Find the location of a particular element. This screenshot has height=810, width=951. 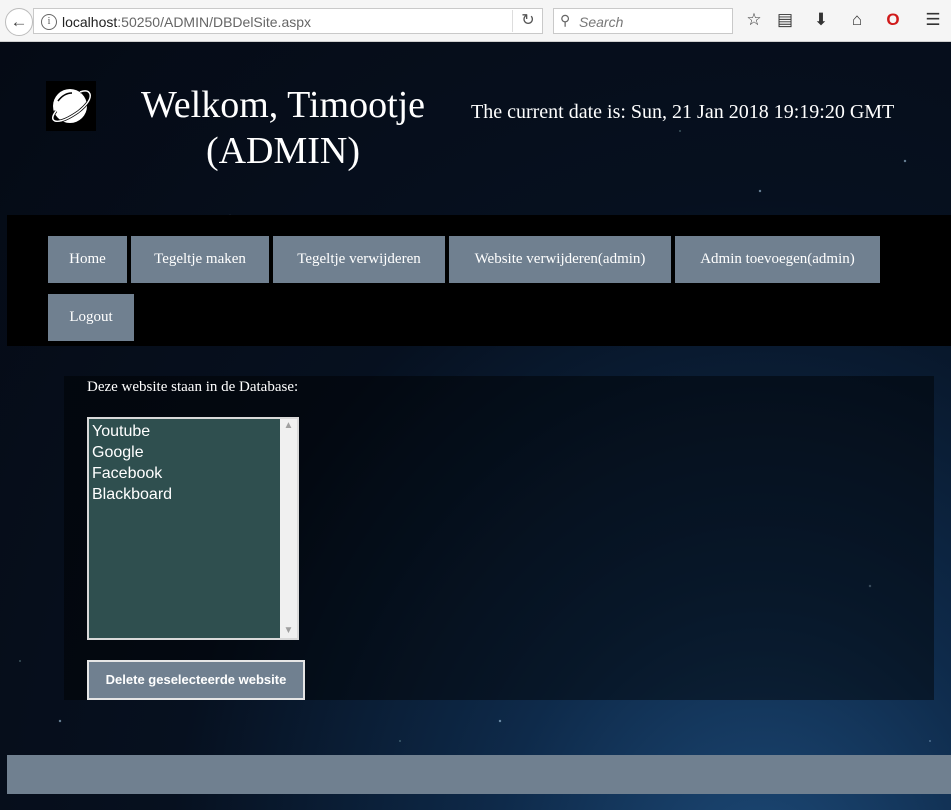

nav-tegeltje-verwijderen: Tegeltje verwijderen is located at coordinates (359, 259).